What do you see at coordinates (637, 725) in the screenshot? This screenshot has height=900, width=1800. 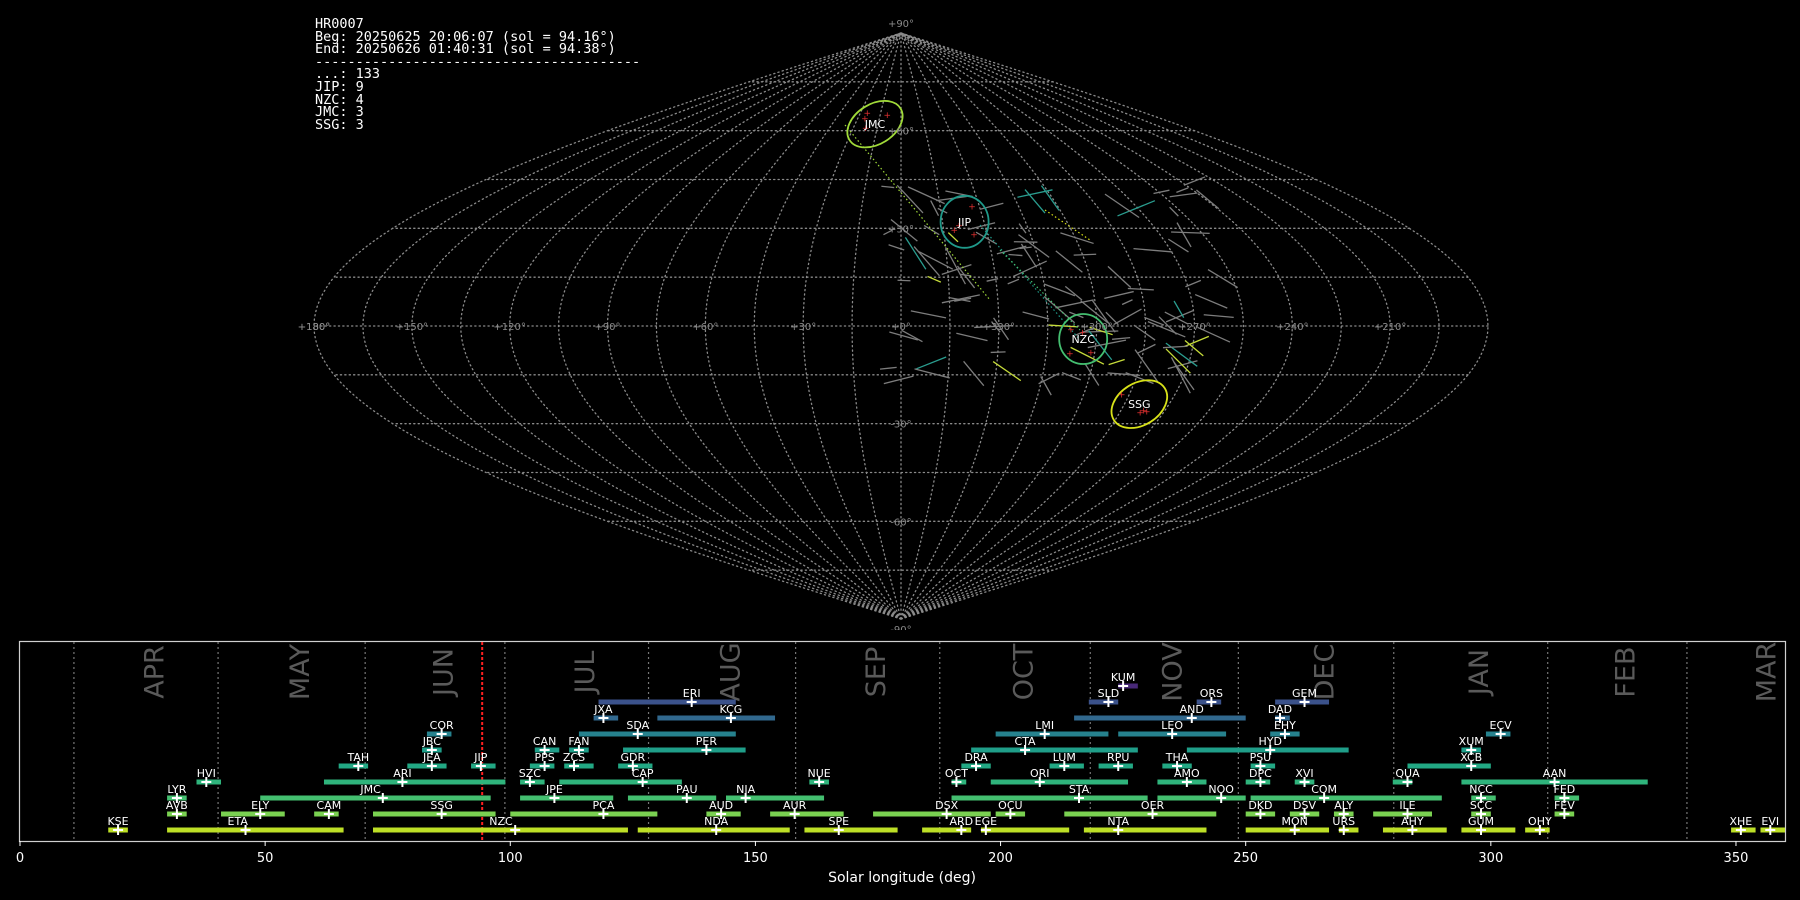 I see `shower-label: SDA` at bounding box center [637, 725].